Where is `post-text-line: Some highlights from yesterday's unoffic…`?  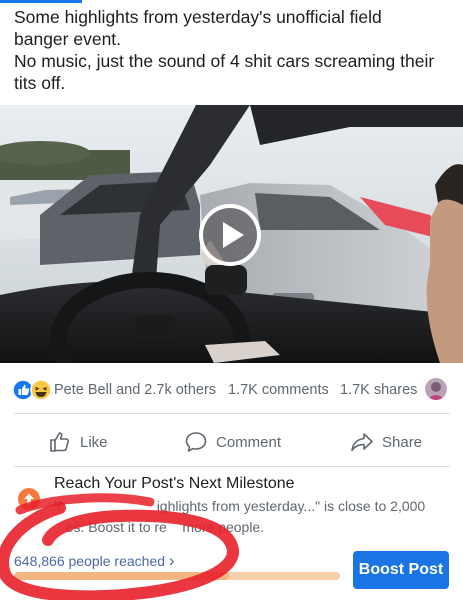 post-text-line: Some highlights from yesterday's unoffic… is located at coordinates (198, 17).